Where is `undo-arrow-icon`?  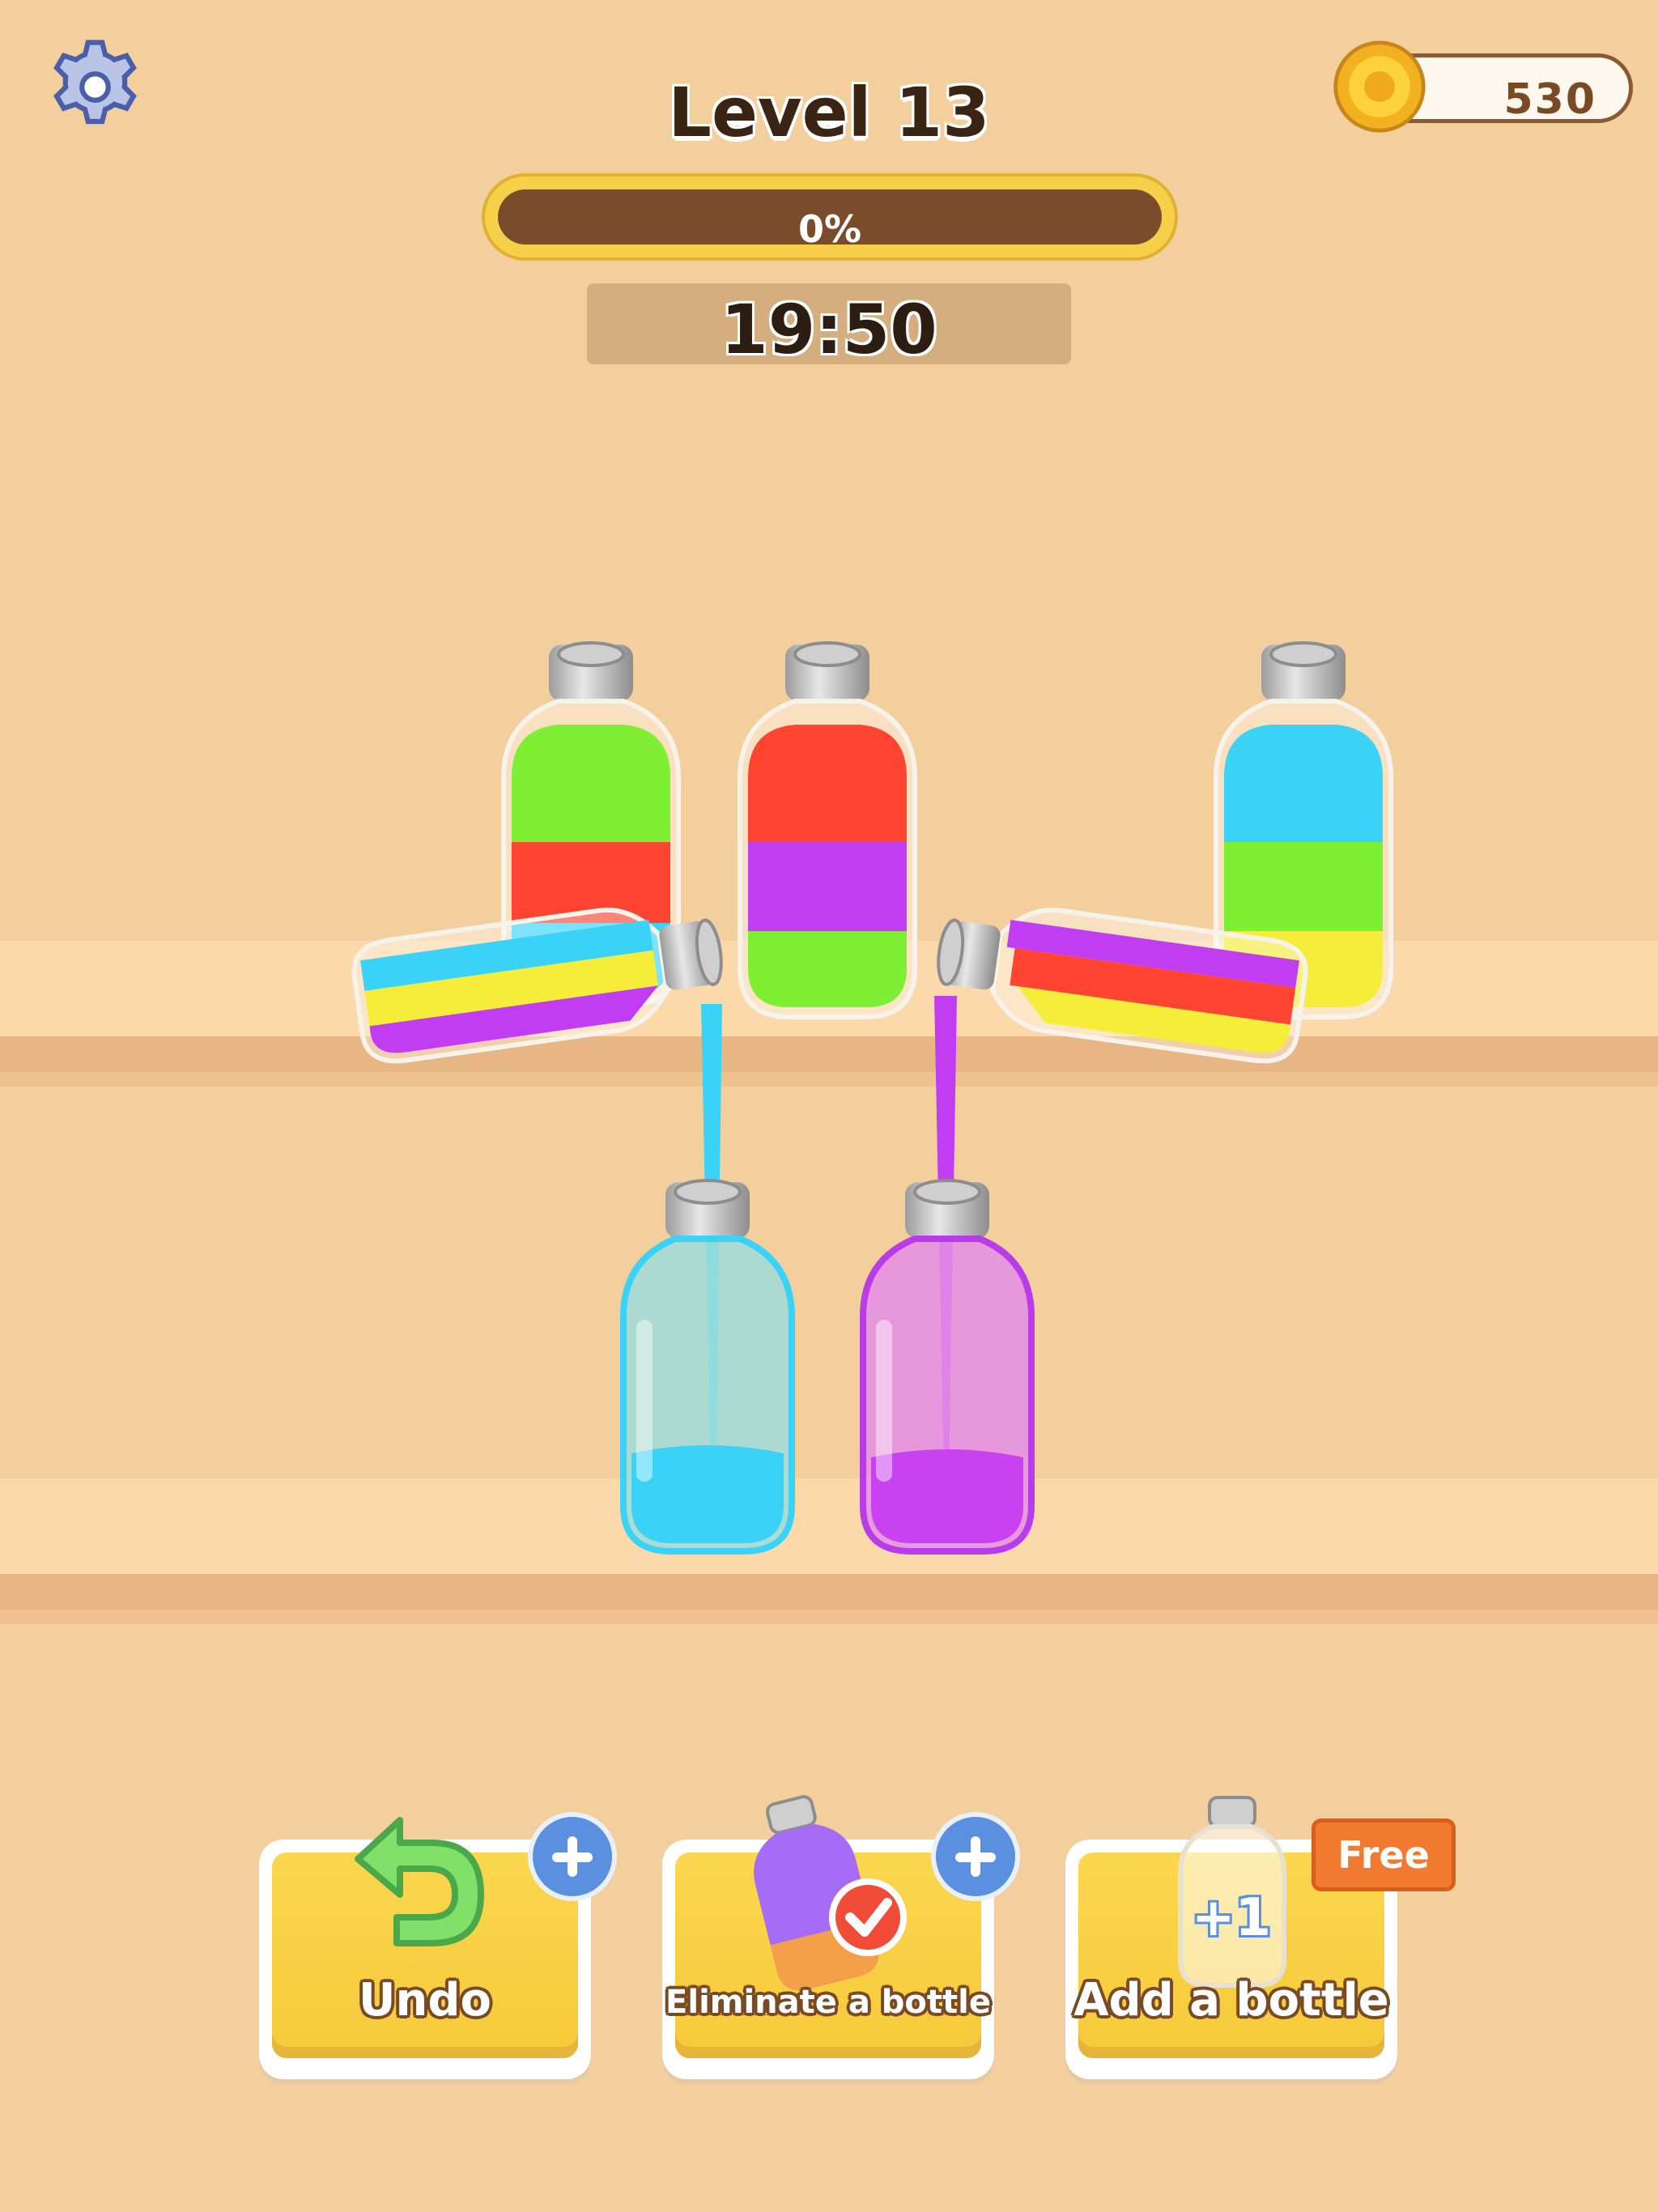
undo-arrow-icon is located at coordinates (419, 1881).